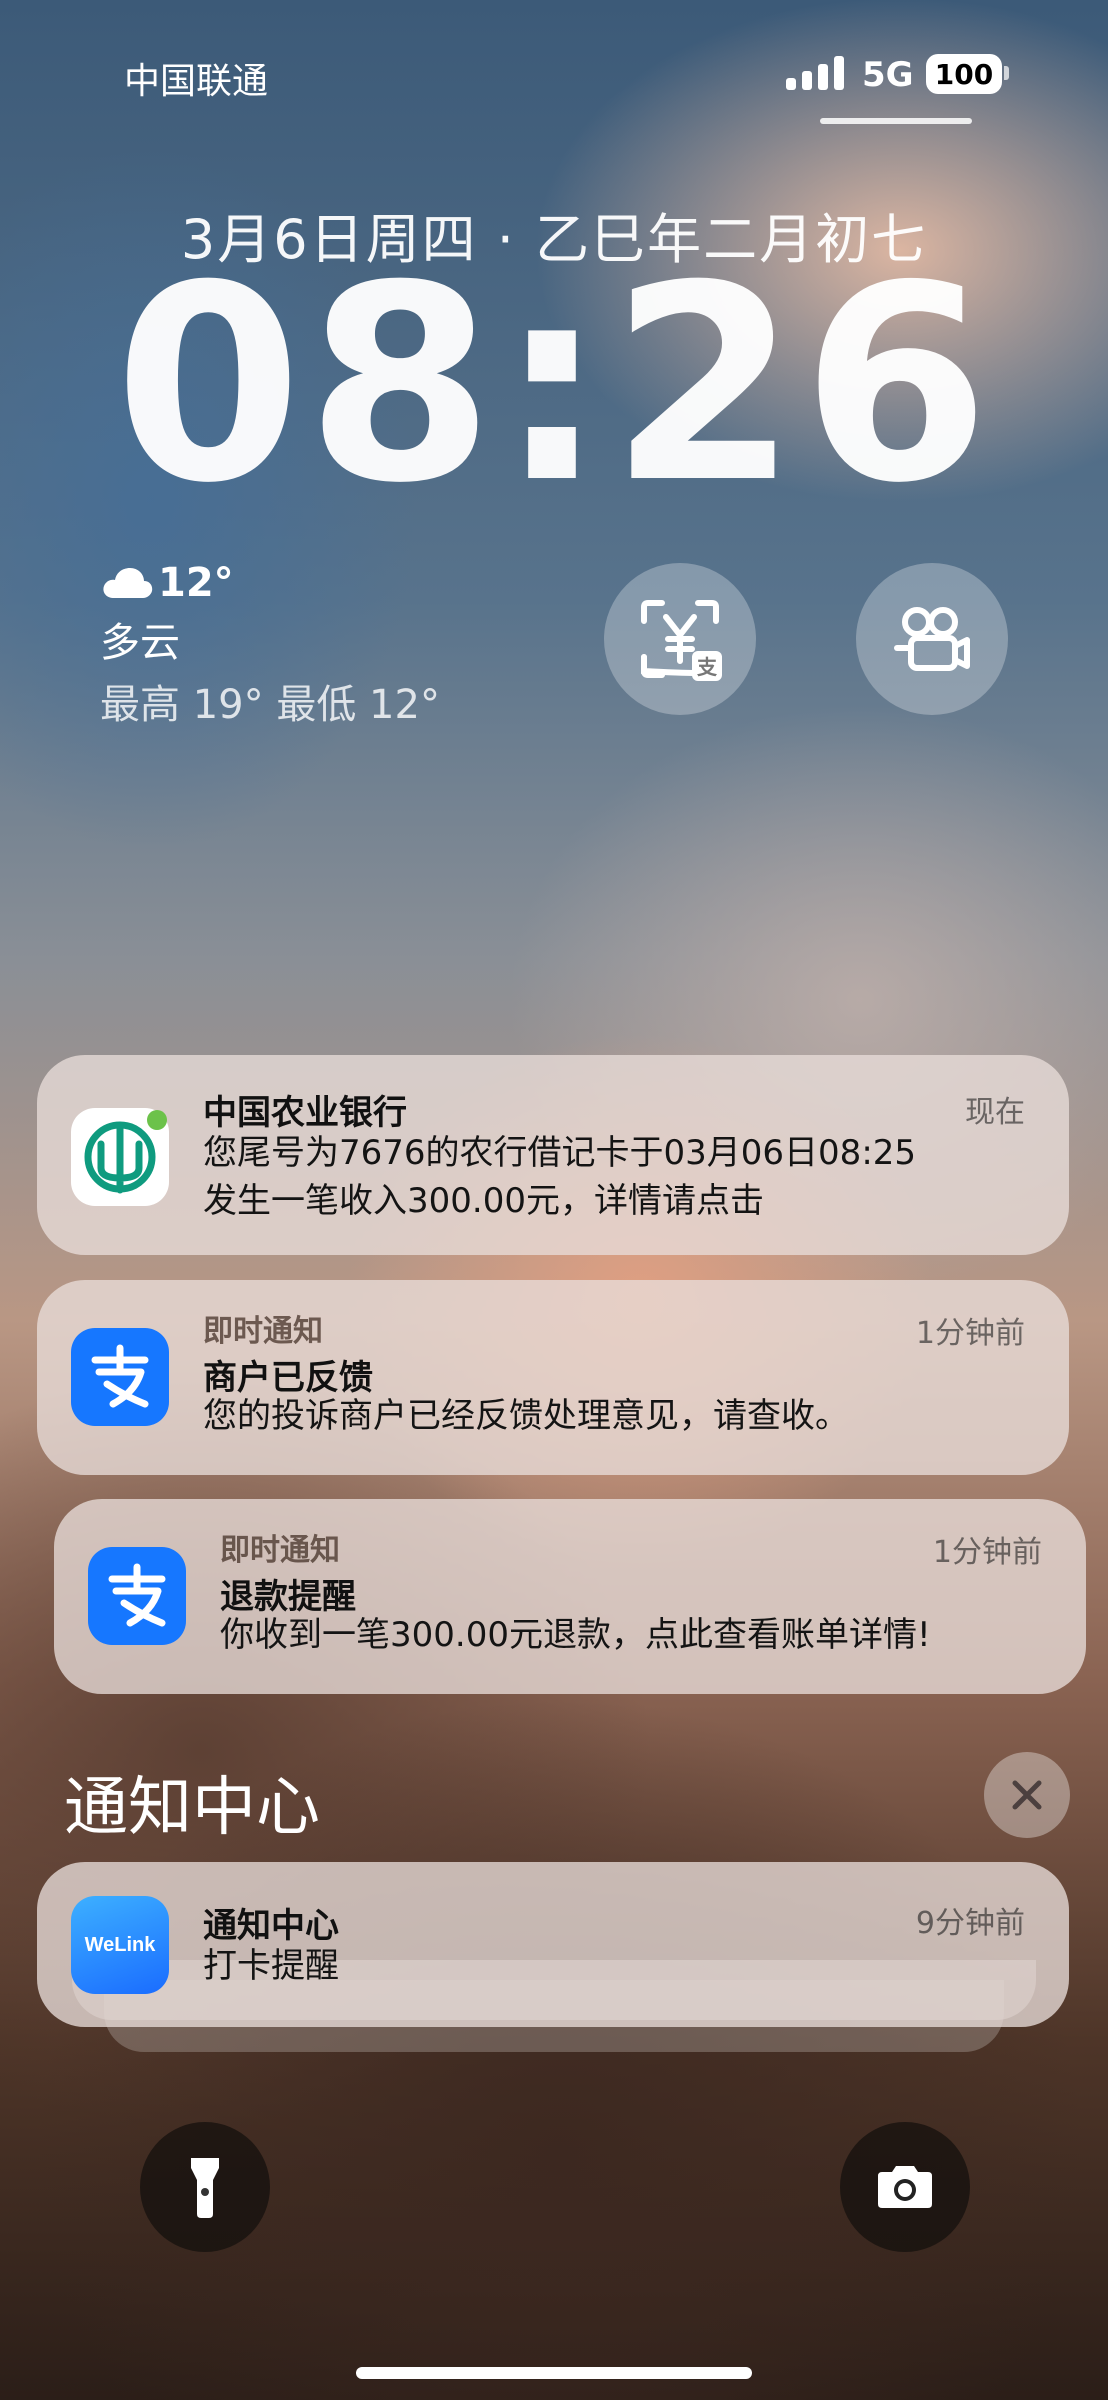 This screenshot has height=2400, width=1108. Describe the element at coordinates (270, 705) in the screenshot. I see `weather-range: 最高 19° 最低 12°` at that location.